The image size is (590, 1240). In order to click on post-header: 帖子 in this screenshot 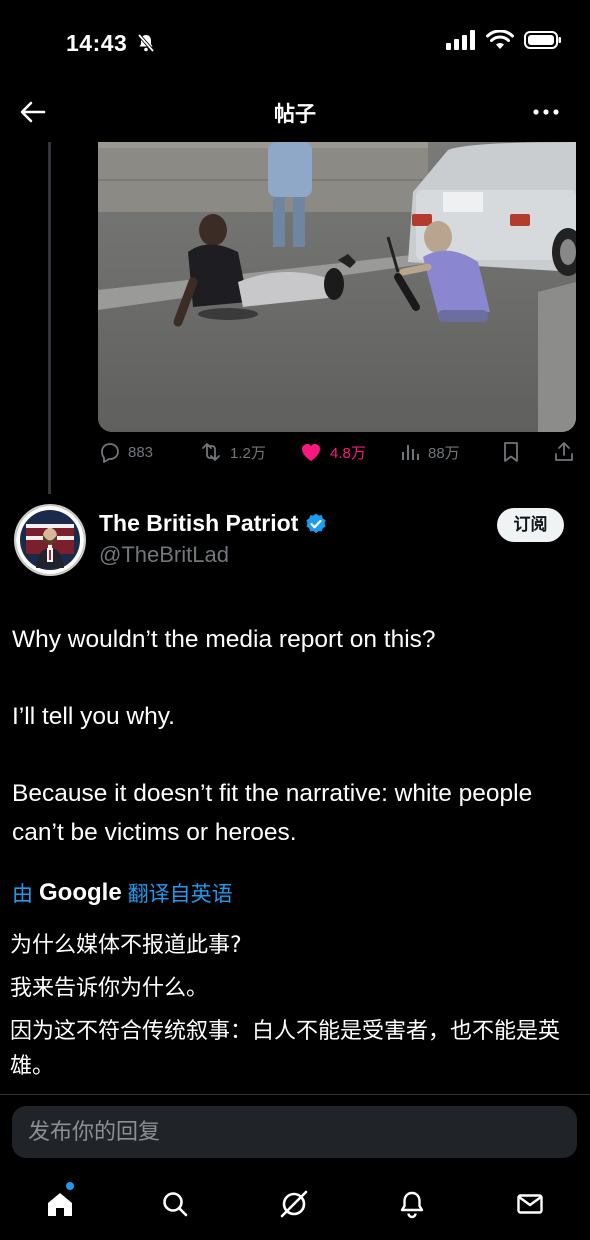, I will do `click(295, 112)`.